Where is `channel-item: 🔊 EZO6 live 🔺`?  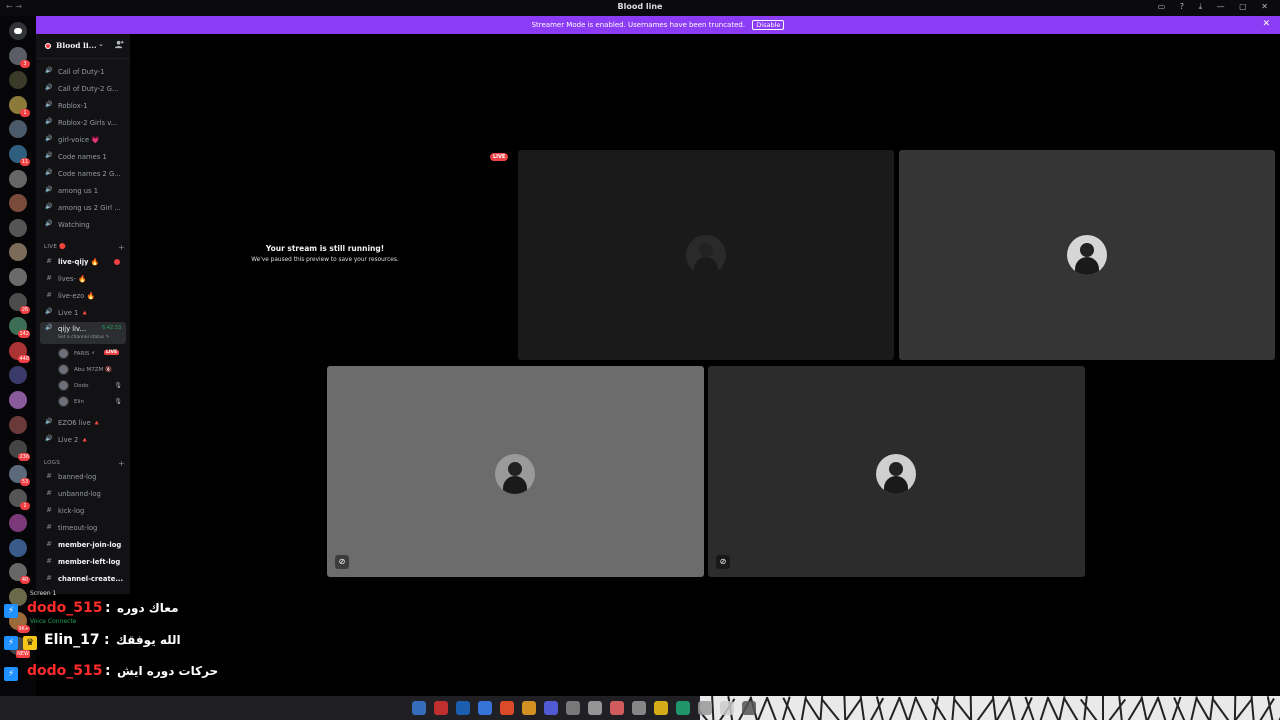
channel-item: 🔊 EZO6 live 🔺 is located at coordinates (83, 423).